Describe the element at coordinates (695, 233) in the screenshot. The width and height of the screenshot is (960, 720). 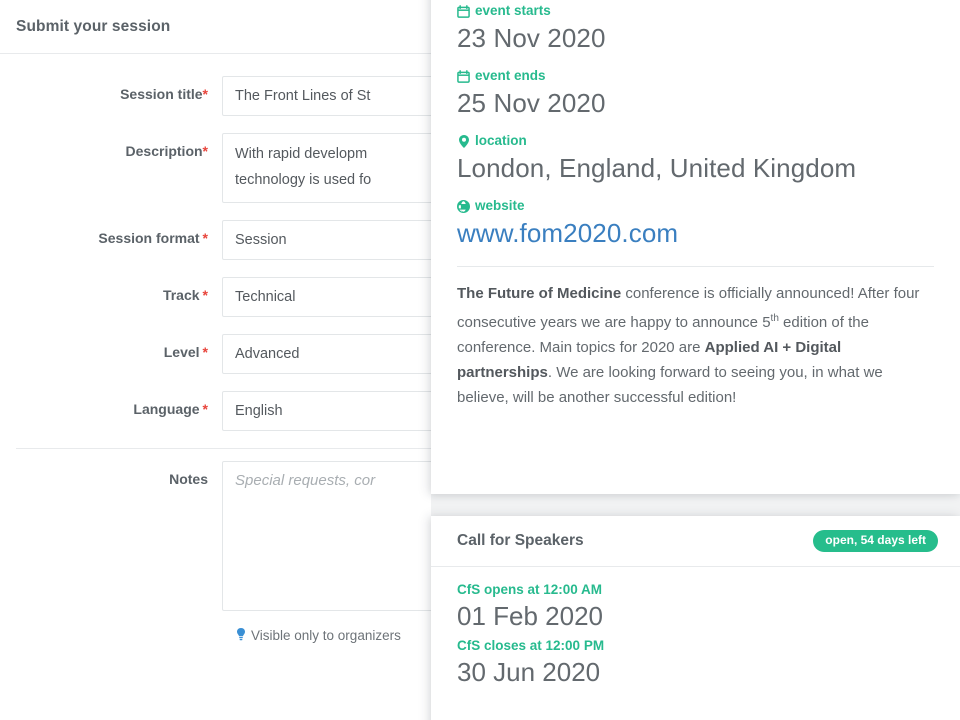
I see `event-website-link: www.fom2020.com` at that location.